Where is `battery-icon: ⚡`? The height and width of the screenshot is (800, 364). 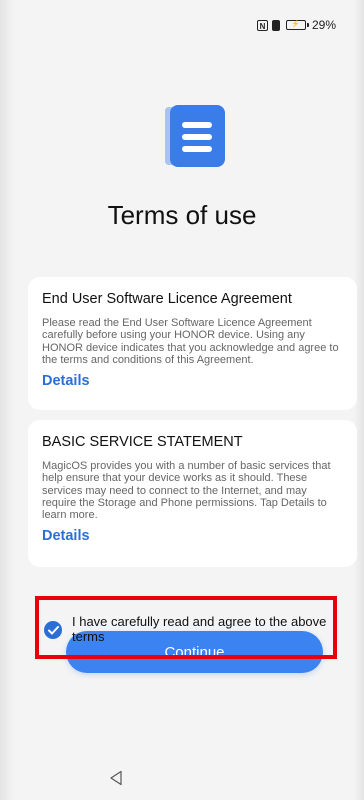
battery-icon: ⚡ is located at coordinates (297, 25).